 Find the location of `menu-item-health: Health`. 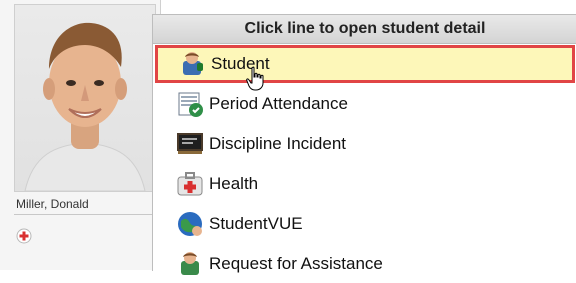

menu-item-health: Health is located at coordinates (362, 184).